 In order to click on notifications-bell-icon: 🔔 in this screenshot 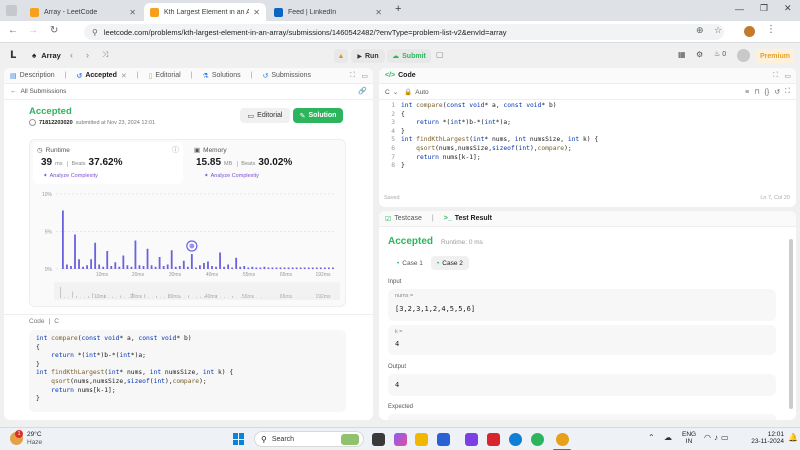, I will do `click(793, 437)`.